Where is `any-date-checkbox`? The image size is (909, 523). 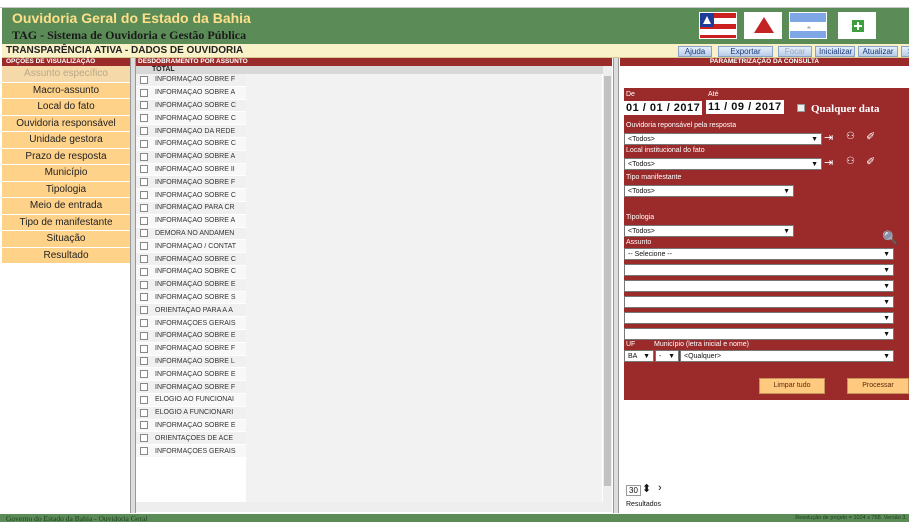 any-date-checkbox is located at coordinates (801, 108).